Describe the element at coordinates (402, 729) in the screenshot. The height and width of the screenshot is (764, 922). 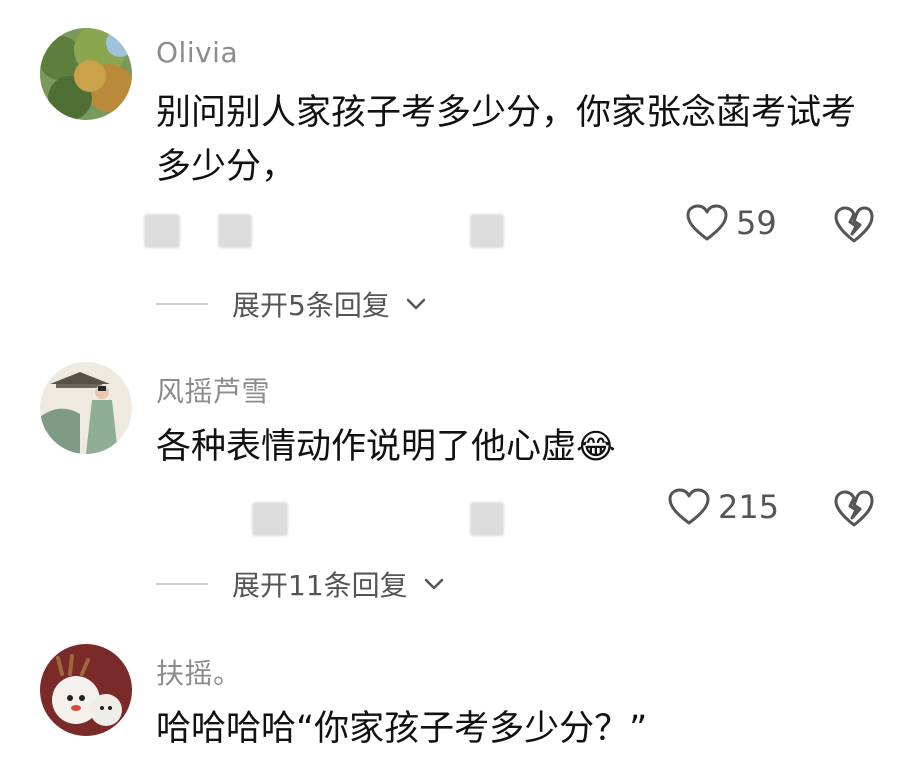
I see `comment-text: 哈哈哈哈“你家孩子考多少分？”` at that location.